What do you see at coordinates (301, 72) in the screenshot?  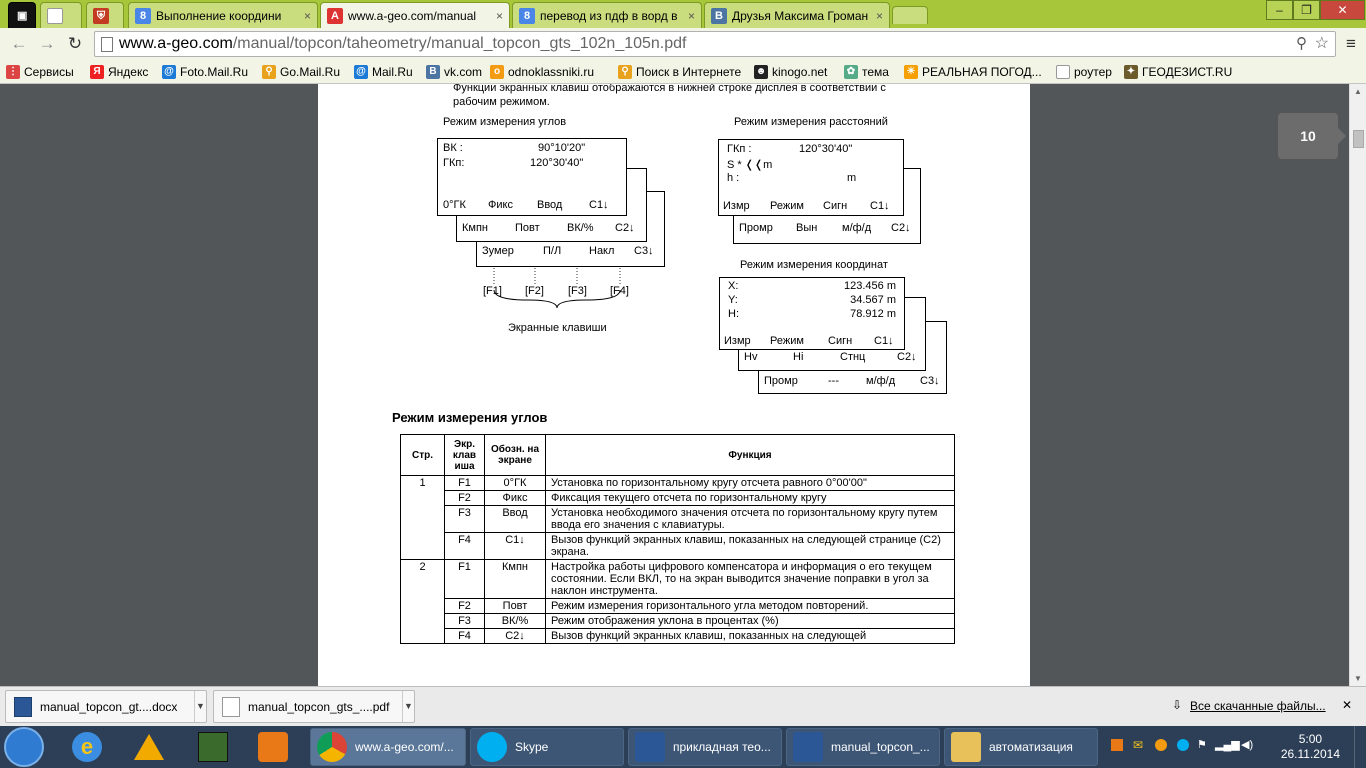 I see `bookmark-go-mail: ⚲ Go.Mail.Ru` at bounding box center [301, 72].